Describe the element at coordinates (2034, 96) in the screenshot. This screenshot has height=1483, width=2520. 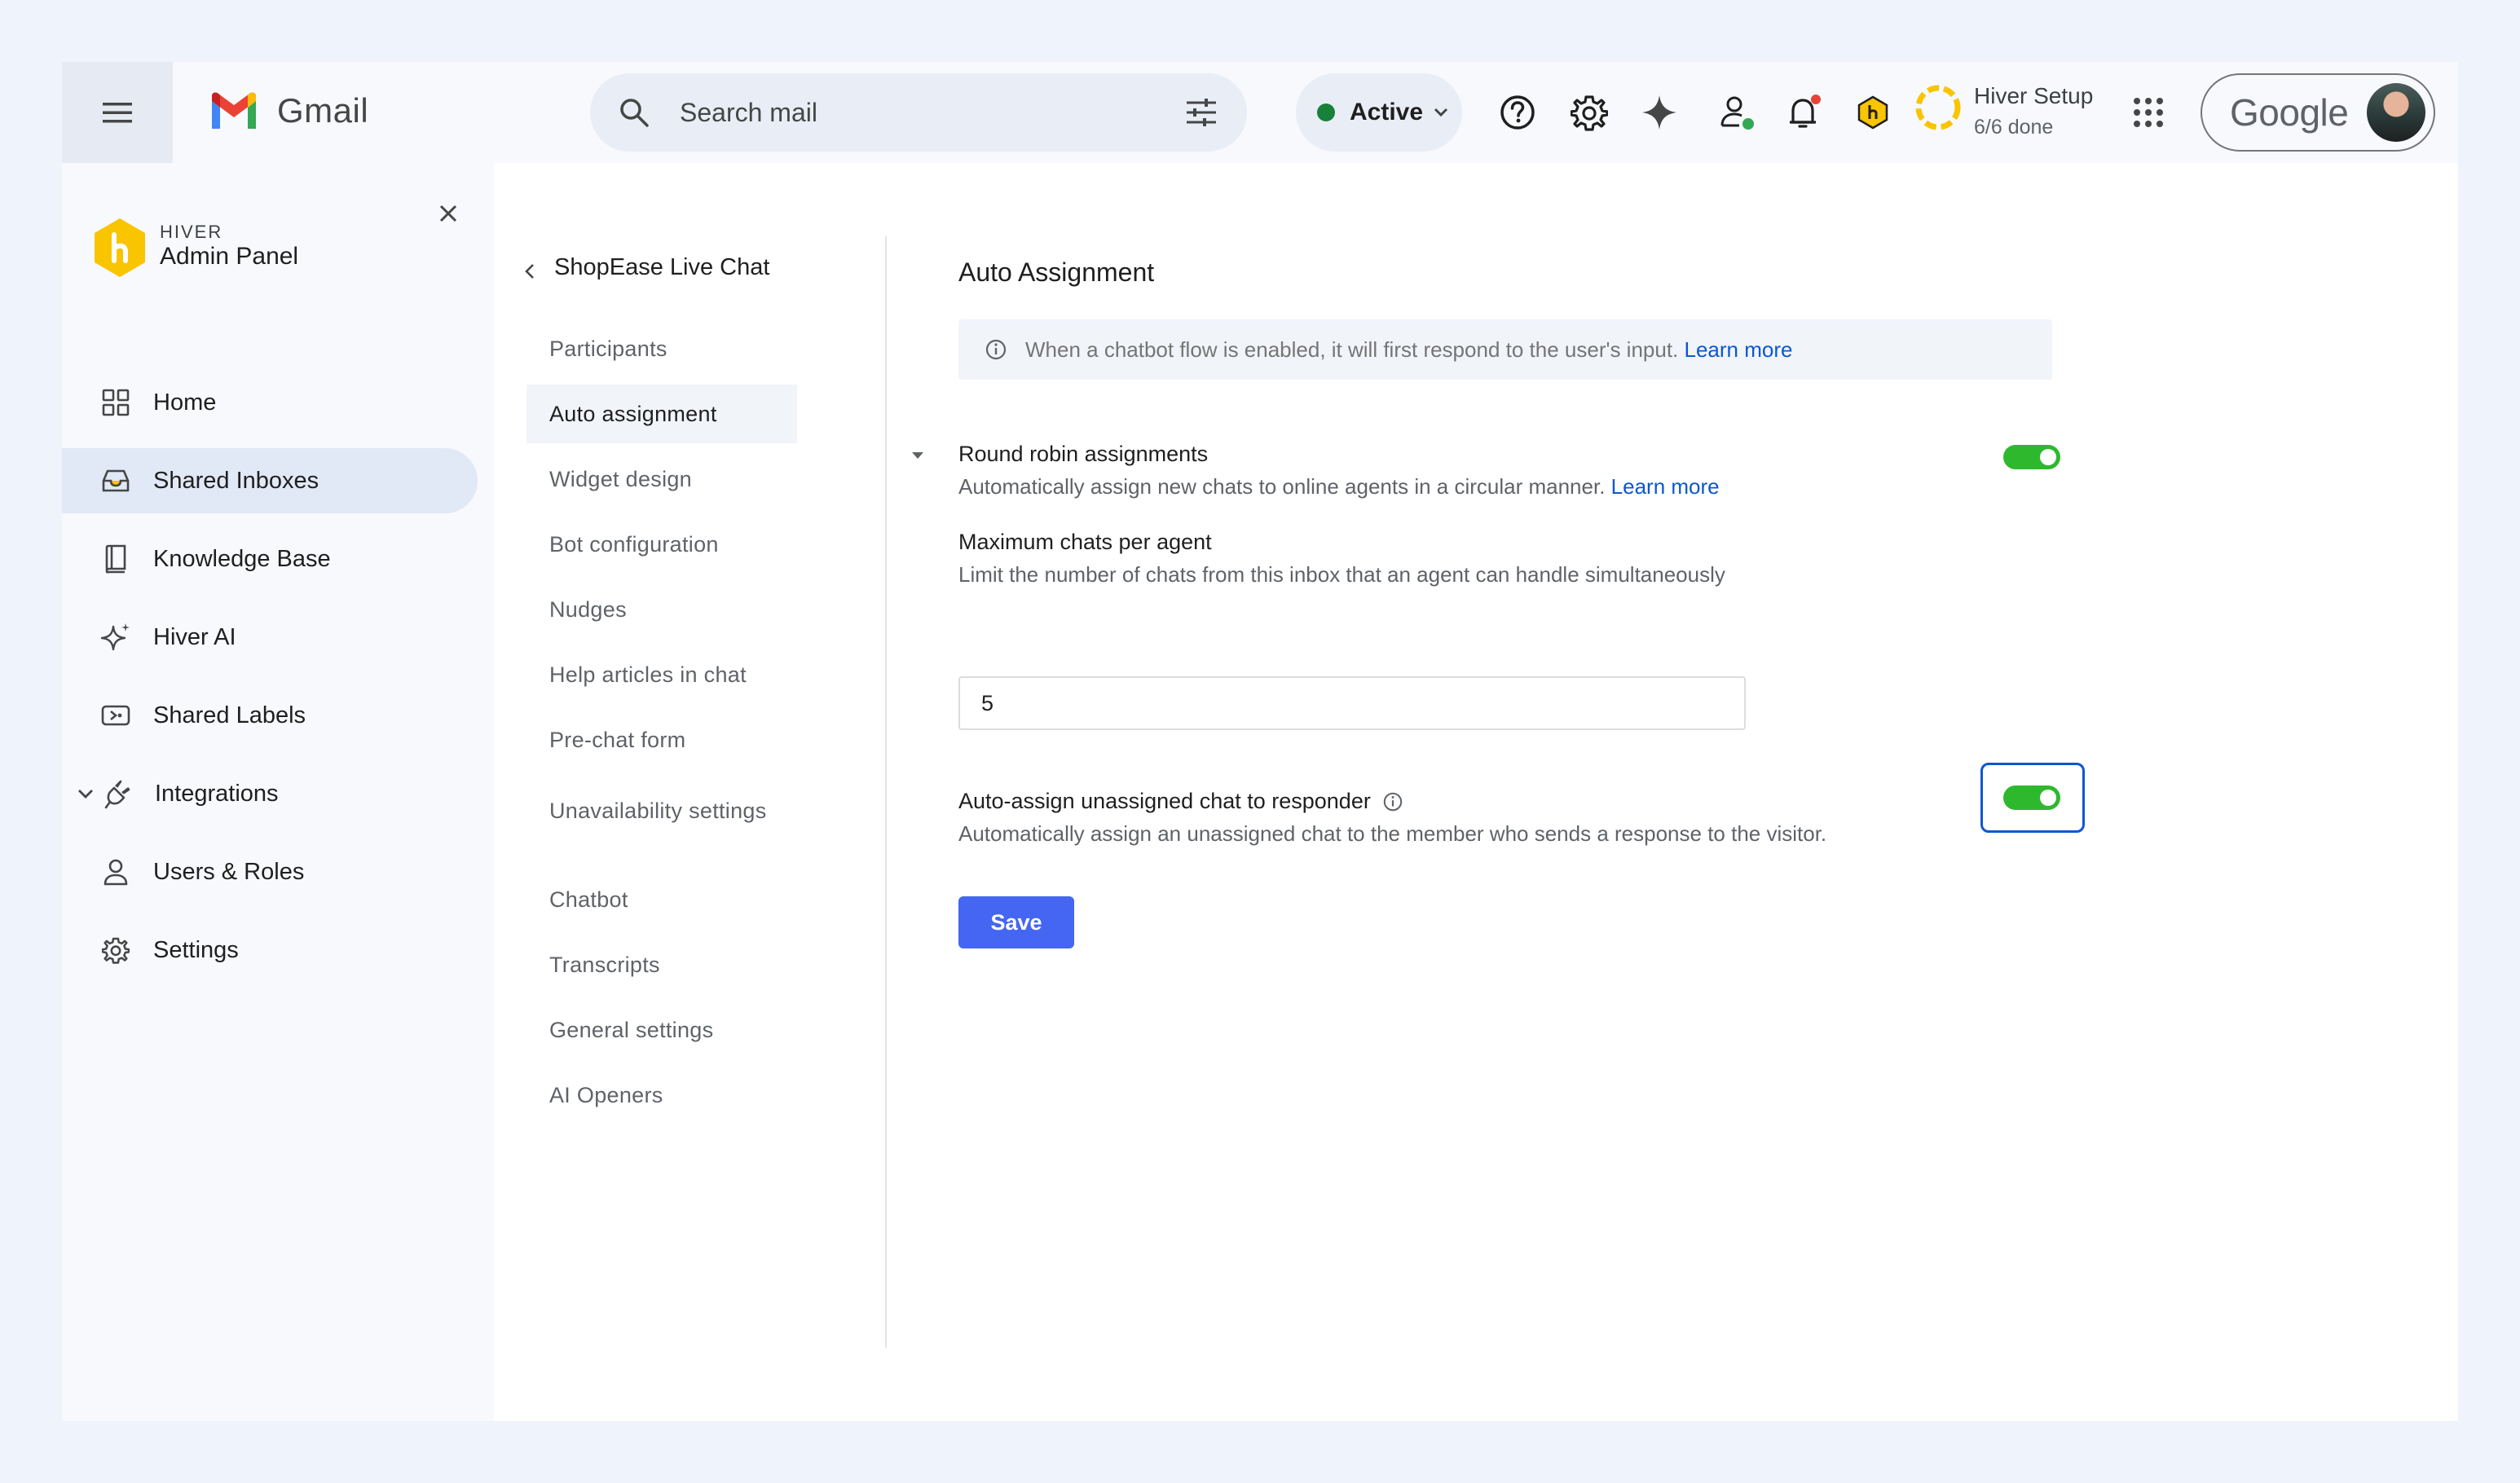
I see `setup-title: Hiver Setup` at that location.